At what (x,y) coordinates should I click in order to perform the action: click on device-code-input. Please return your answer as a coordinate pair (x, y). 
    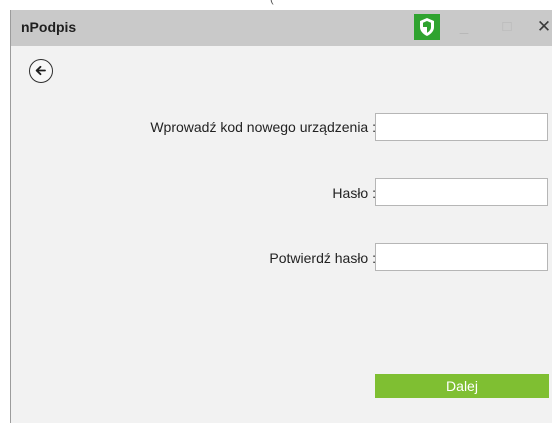
    Looking at the image, I should click on (461, 127).